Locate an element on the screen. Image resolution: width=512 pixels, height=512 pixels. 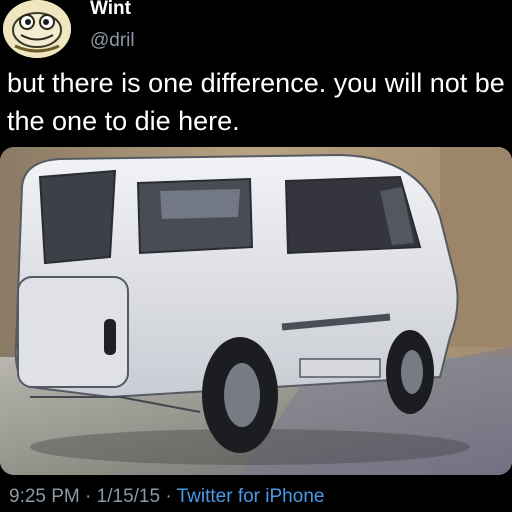
avatar is located at coordinates (37, 29).